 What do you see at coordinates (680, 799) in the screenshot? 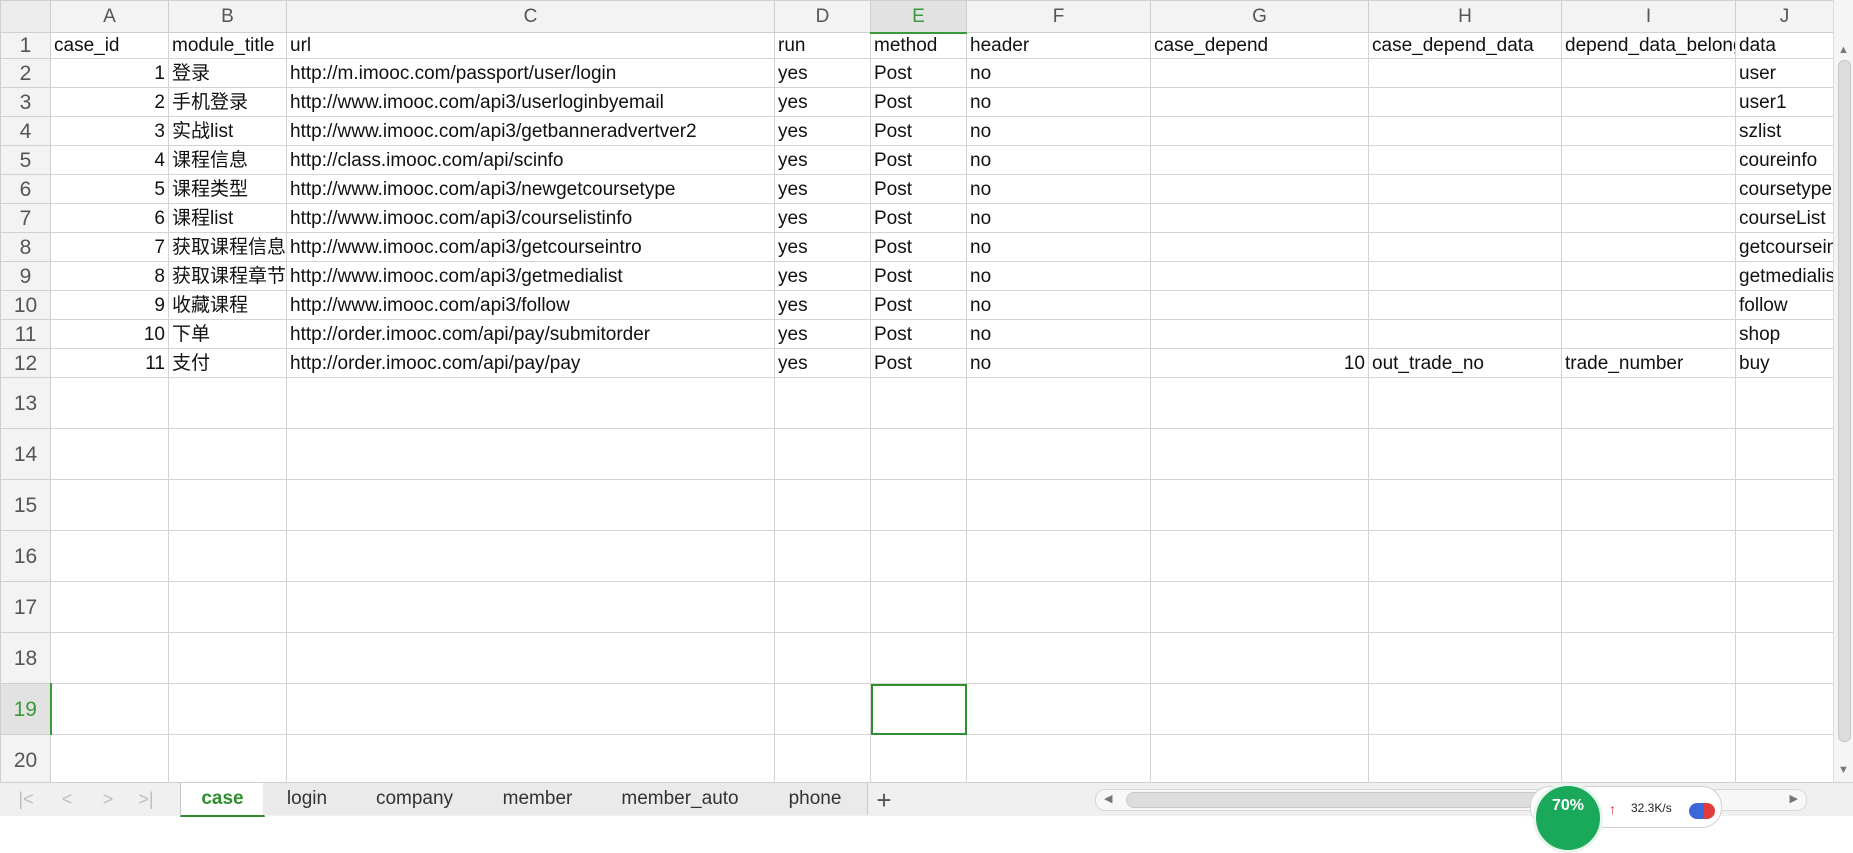
I see `sheet-tab-member-auto: member_auto` at bounding box center [680, 799].